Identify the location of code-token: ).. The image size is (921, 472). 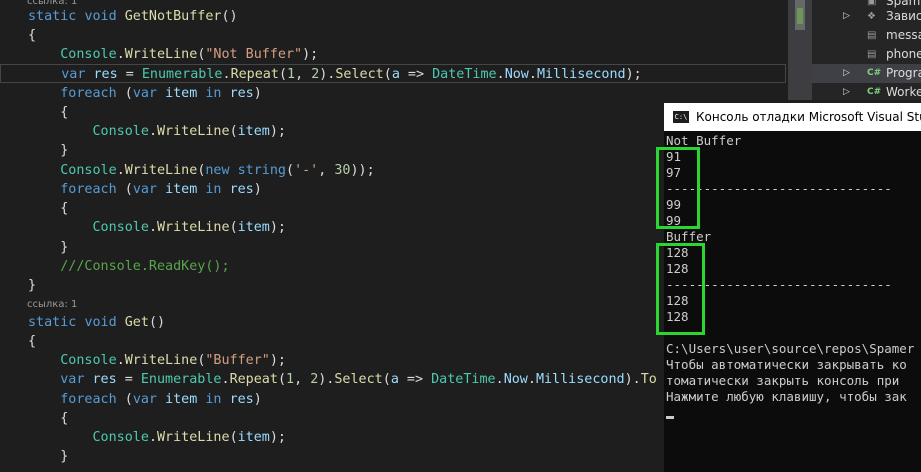
(326, 379).